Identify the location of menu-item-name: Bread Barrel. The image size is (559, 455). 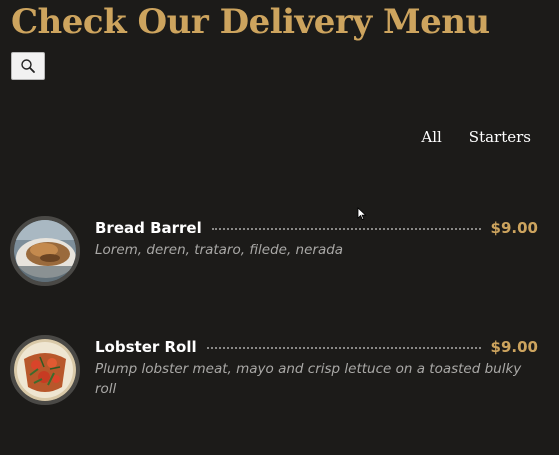
(148, 228).